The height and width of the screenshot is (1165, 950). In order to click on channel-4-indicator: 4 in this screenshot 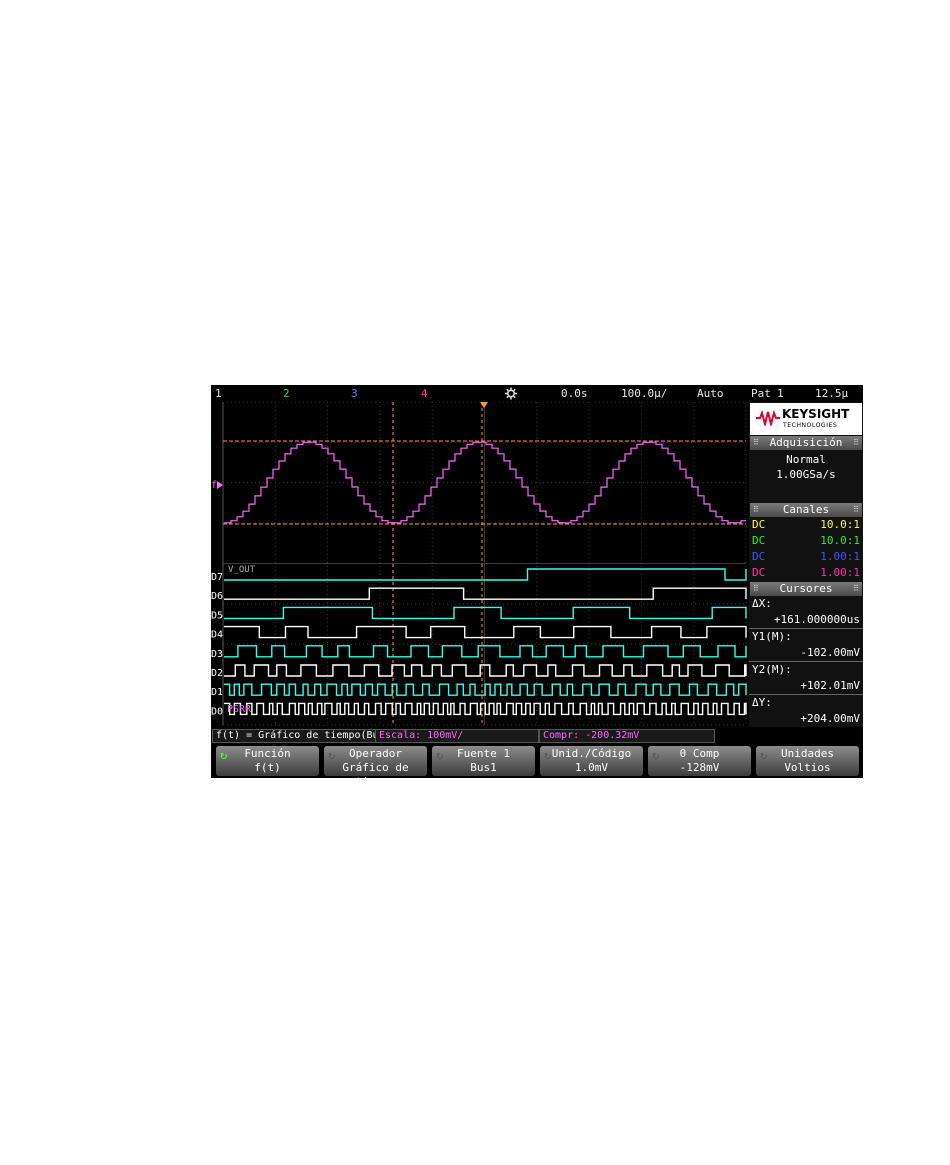, I will do `click(424, 393)`.